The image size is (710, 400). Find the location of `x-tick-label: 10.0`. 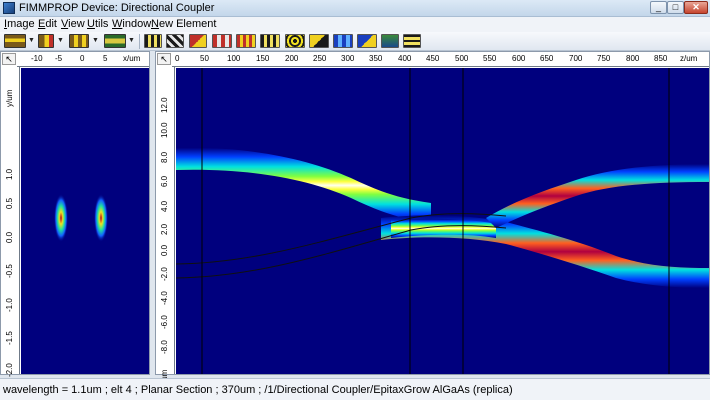

x-tick-label: 10.0 is located at coordinates (164, 130).